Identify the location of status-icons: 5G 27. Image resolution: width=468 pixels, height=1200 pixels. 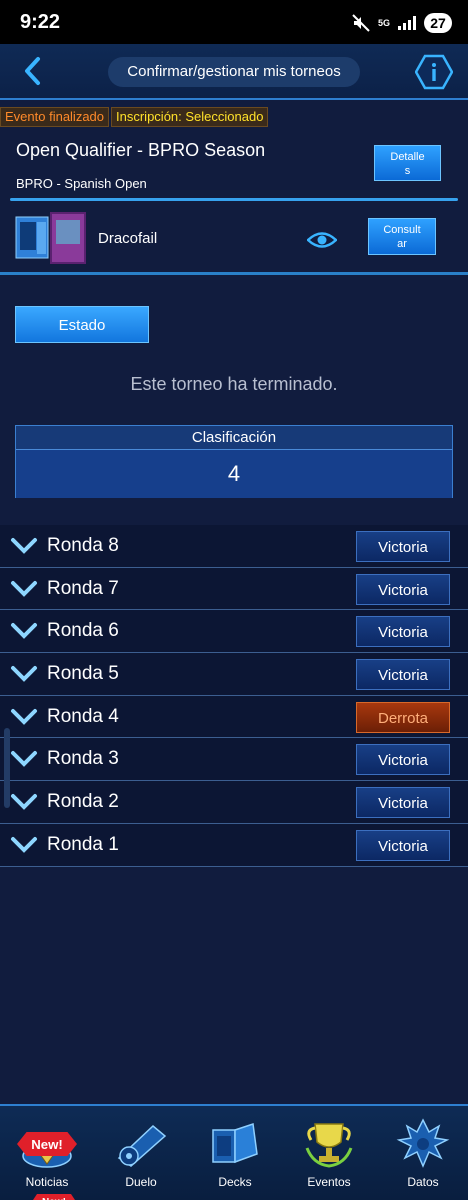
(402, 23).